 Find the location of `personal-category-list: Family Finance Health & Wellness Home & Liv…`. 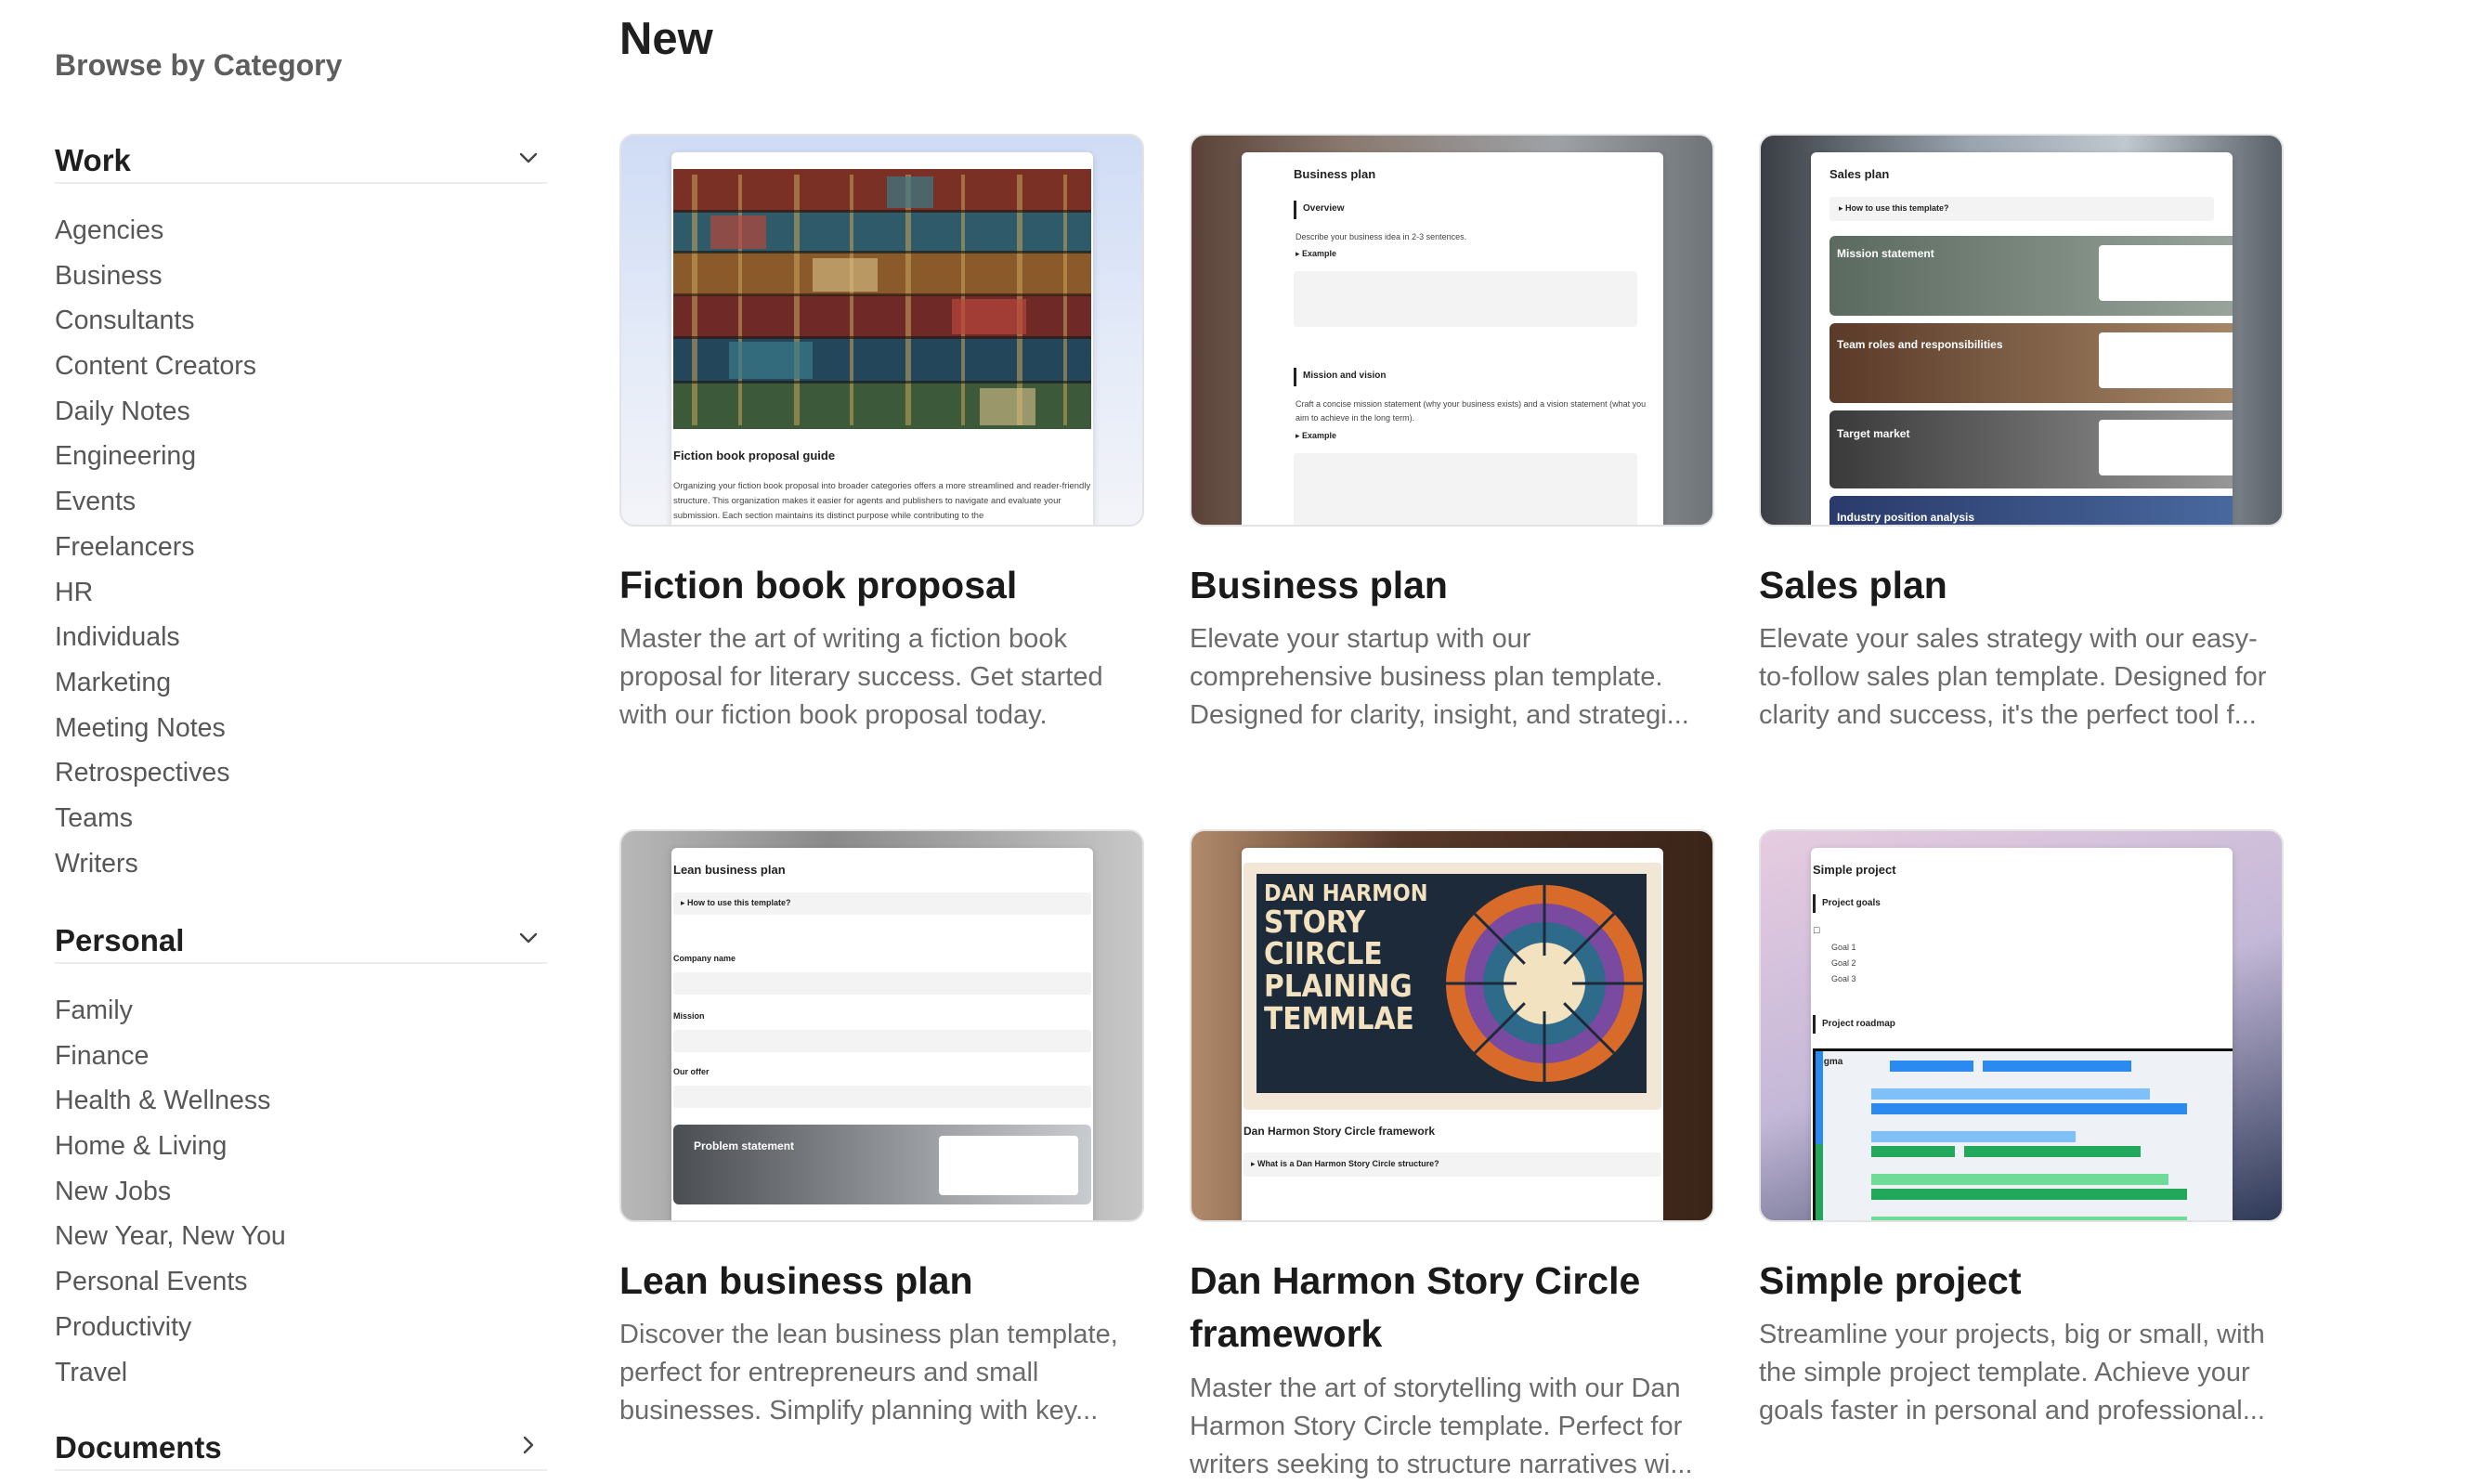

personal-category-list: Family Finance Health & Wellness Home & Liv… is located at coordinates (170, 1191).